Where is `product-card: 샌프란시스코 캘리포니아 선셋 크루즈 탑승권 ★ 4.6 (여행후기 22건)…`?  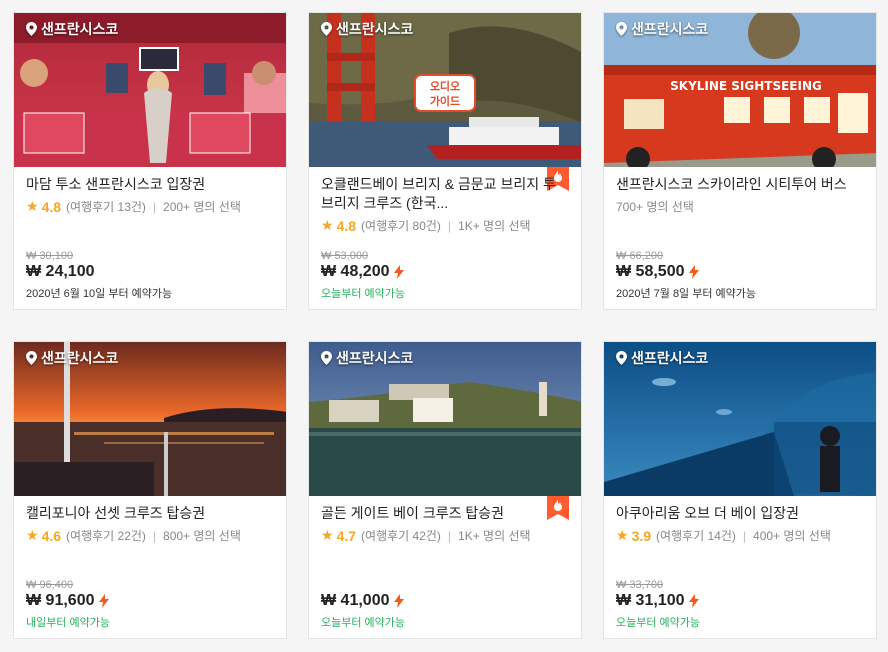 product-card: 샌프란시스코 캘리포니아 선셋 크루즈 탑승권 ★ 4.6 (여행후기 22건)… is located at coordinates (150, 490).